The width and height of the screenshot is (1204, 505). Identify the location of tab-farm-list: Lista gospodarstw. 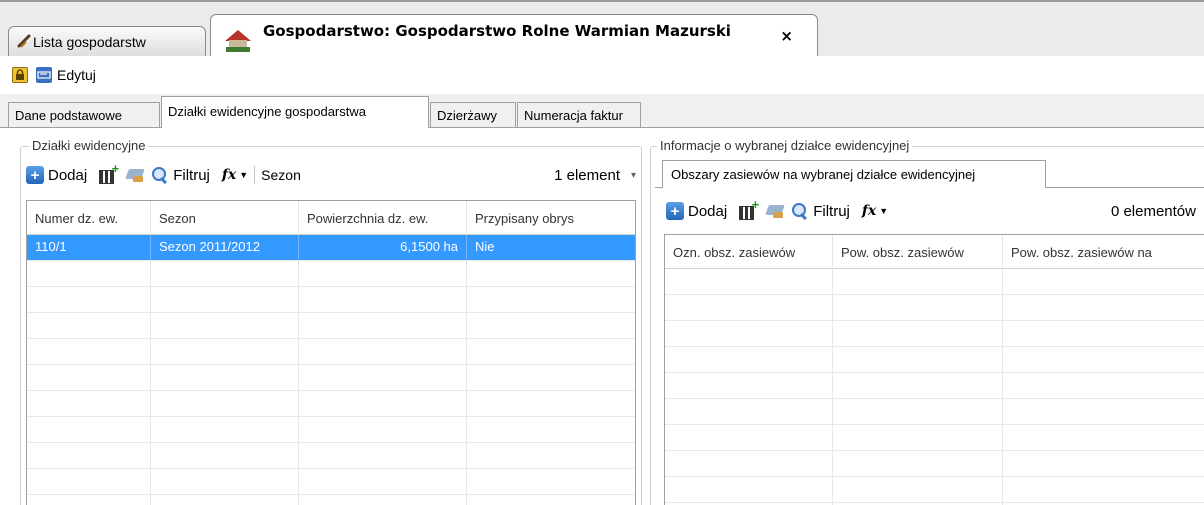
(107, 41).